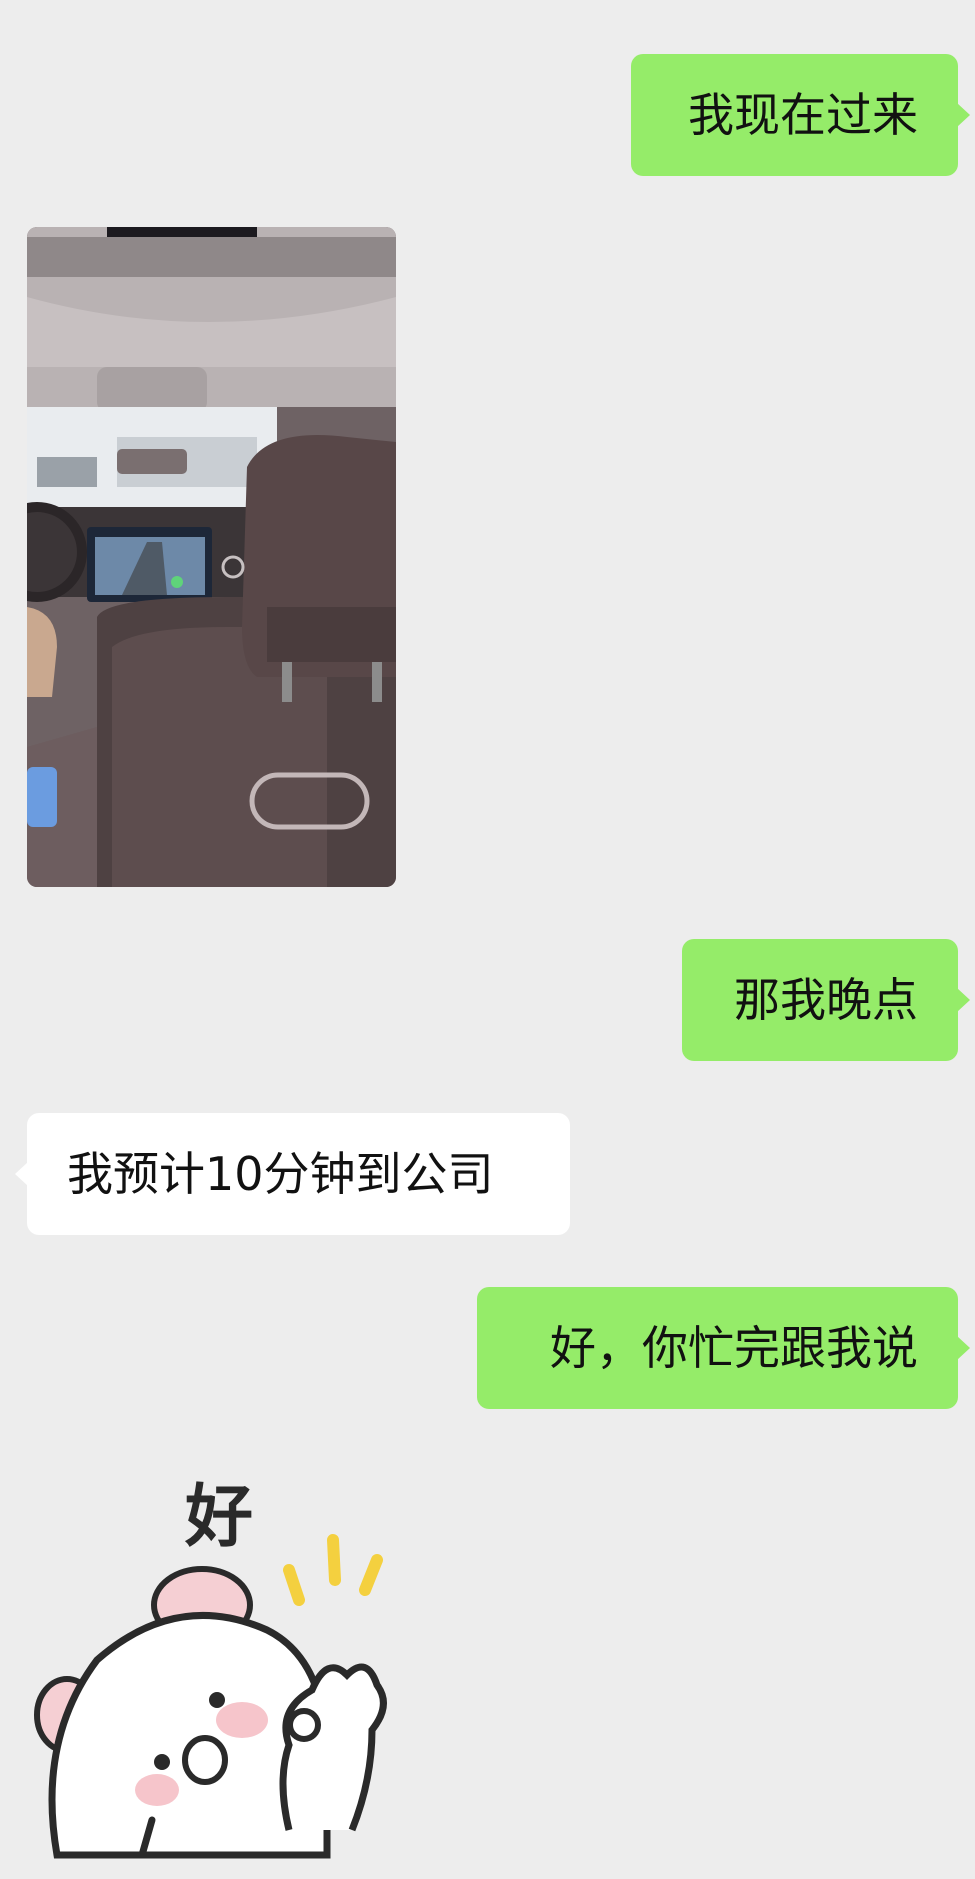 The width and height of the screenshot is (975, 1879). Describe the element at coordinates (292, 1174) in the screenshot. I see `incoming-message-bubble: 我预计10分钟到公司` at that location.